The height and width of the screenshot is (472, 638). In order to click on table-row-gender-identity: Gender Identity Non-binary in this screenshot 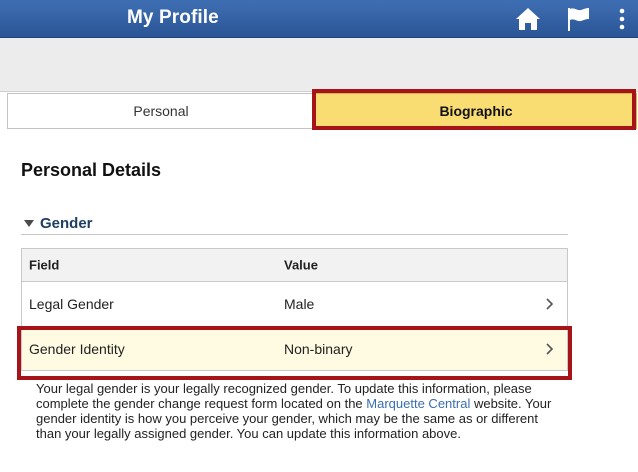, I will do `click(294, 348)`.